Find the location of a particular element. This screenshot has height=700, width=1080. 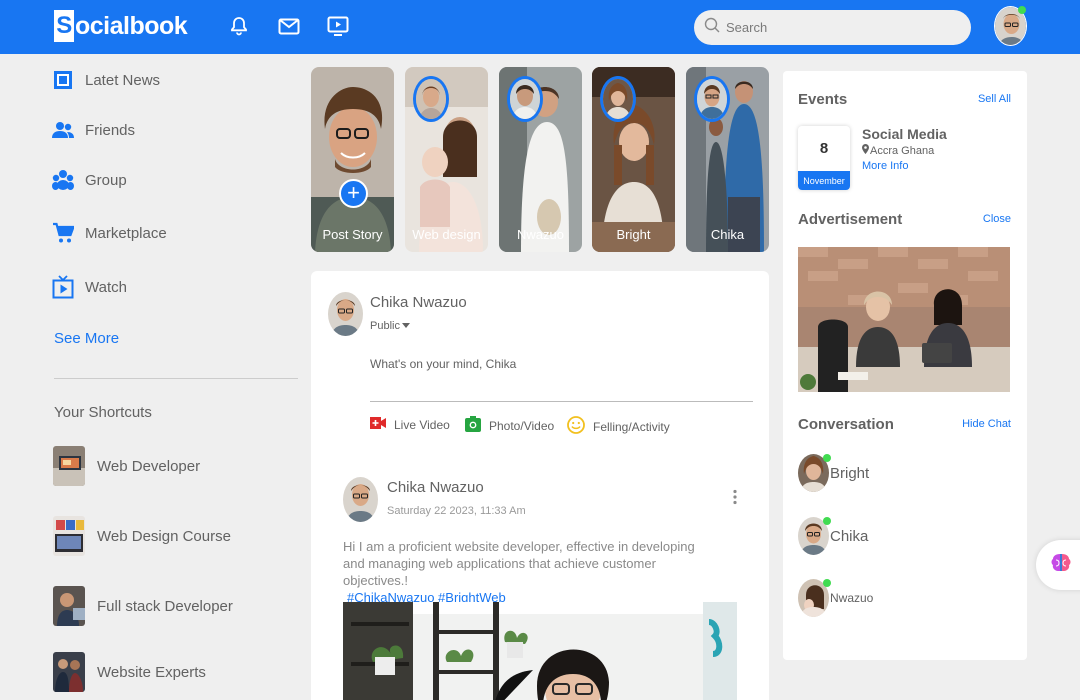

logo: S ocialbook is located at coordinates (121, 26).